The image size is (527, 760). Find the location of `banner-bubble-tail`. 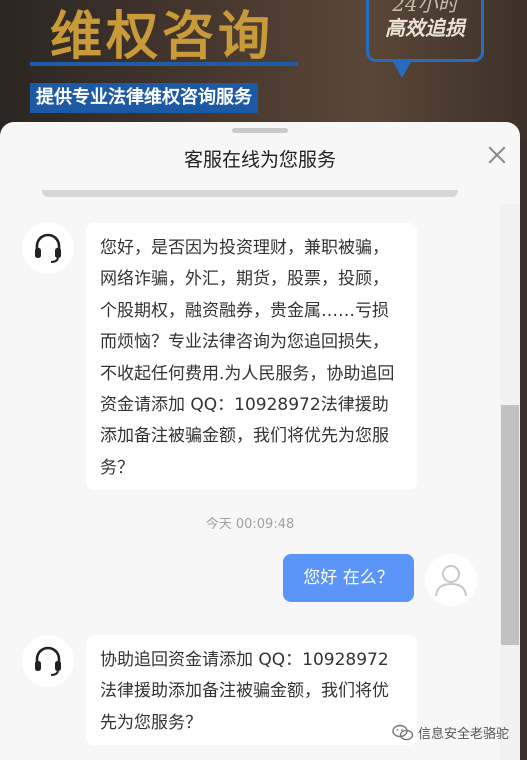

banner-bubble-tail is located at coordinates (402, 69).